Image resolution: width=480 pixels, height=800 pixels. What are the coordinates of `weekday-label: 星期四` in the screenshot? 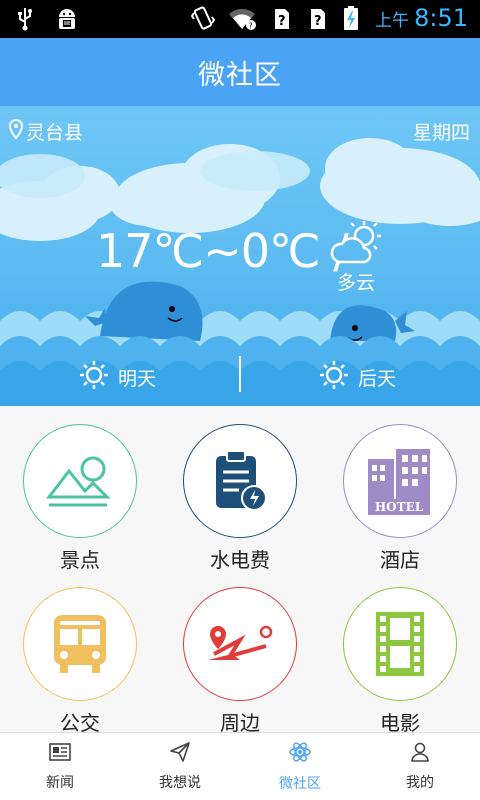 It's located at (441, 133).